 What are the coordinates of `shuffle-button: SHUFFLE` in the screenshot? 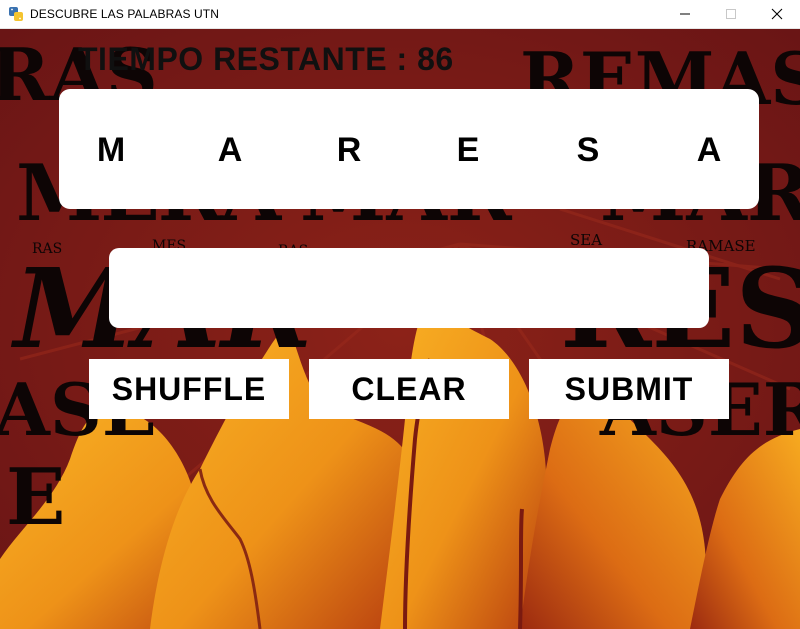 It's located at (189, 389).